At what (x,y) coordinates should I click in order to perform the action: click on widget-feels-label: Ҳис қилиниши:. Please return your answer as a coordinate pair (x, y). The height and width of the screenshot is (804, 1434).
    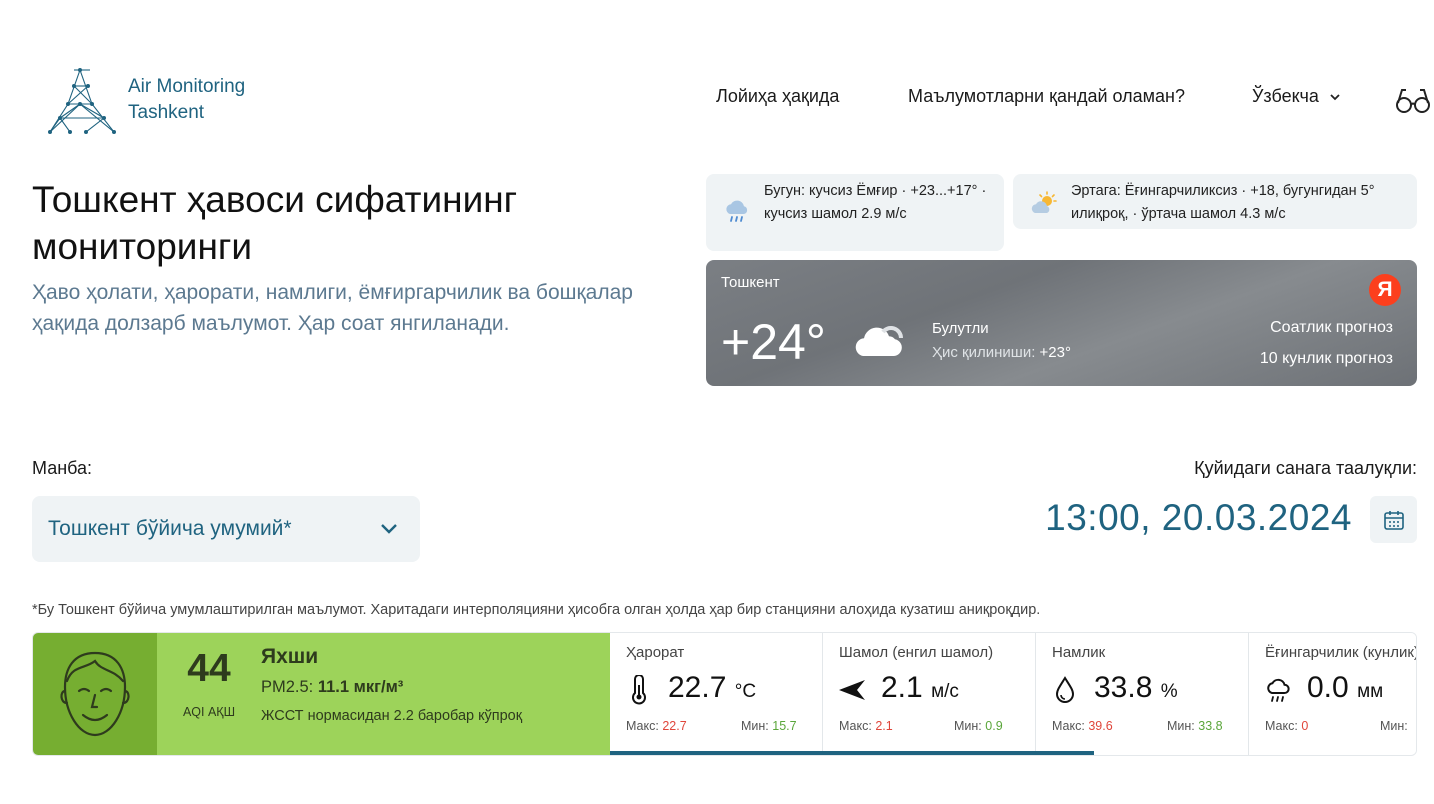
    Looking at the image, I should click on (986, 352).